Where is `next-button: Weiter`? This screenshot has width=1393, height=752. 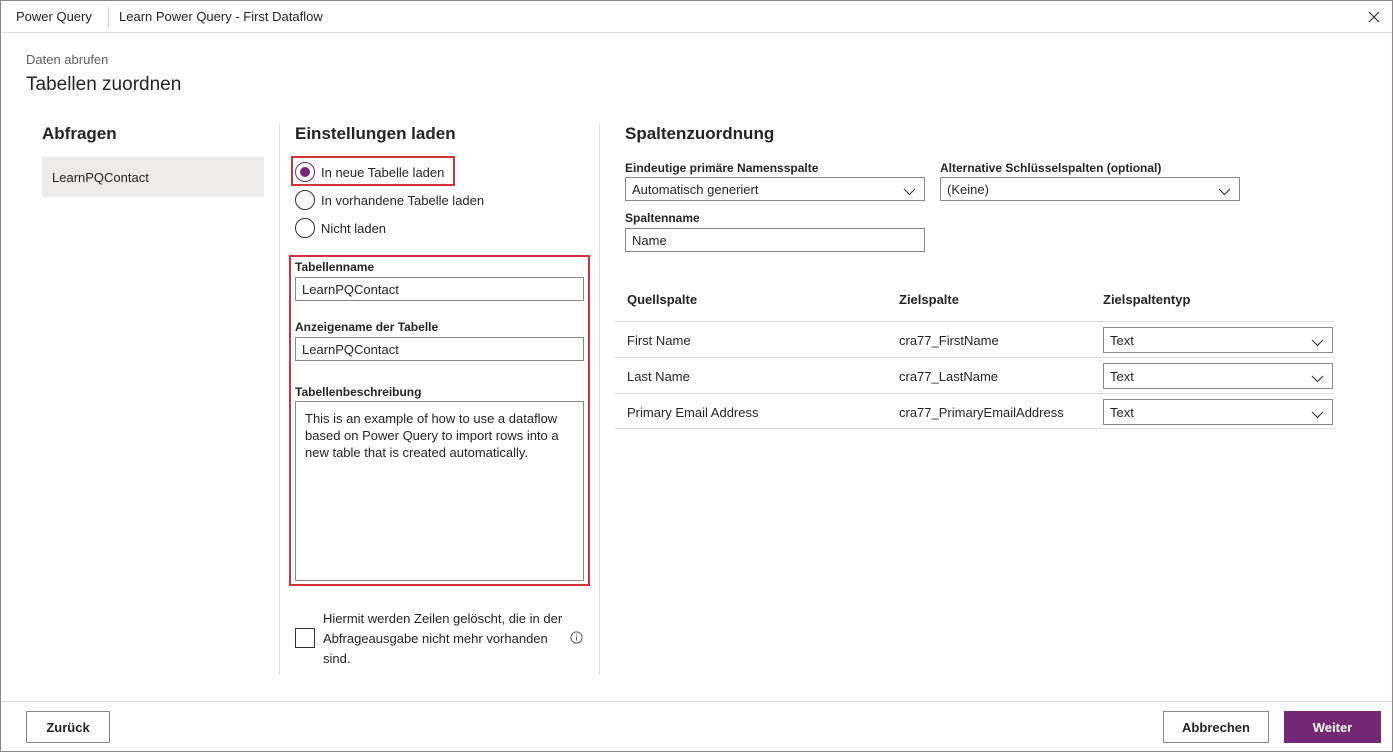 next-button: Weiter is located at coordinates (1332, 727).